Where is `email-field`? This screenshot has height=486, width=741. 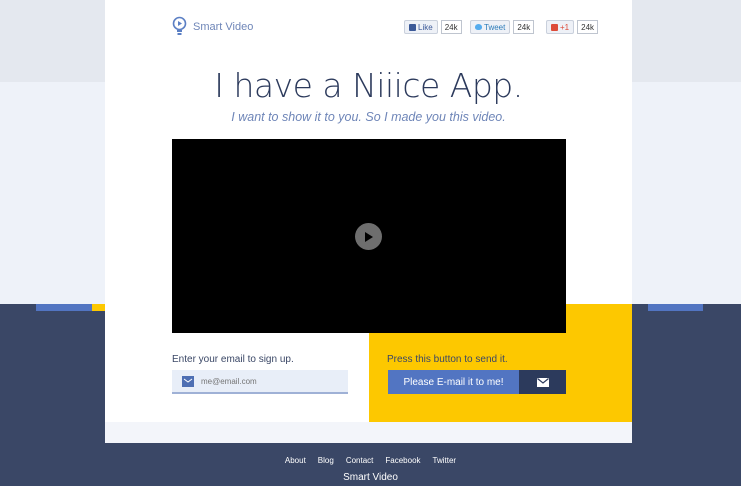
email-field is located at coordinates (266, 381).